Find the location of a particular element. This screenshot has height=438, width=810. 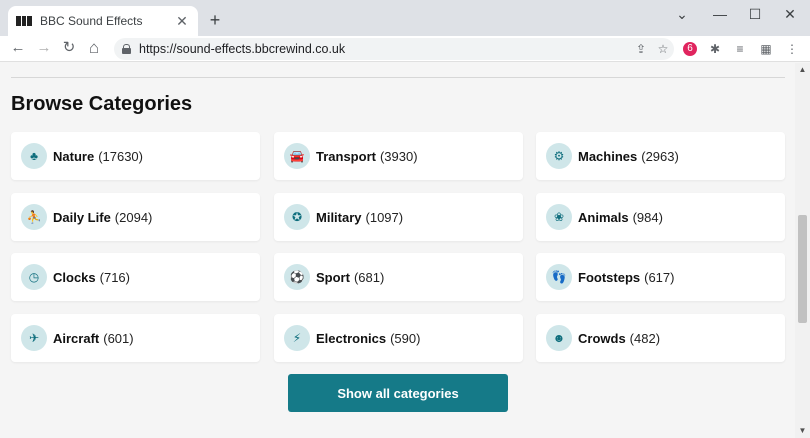

category-card-aircraft: ✈ Aircraft (601) is located at coordinates (135, 338).